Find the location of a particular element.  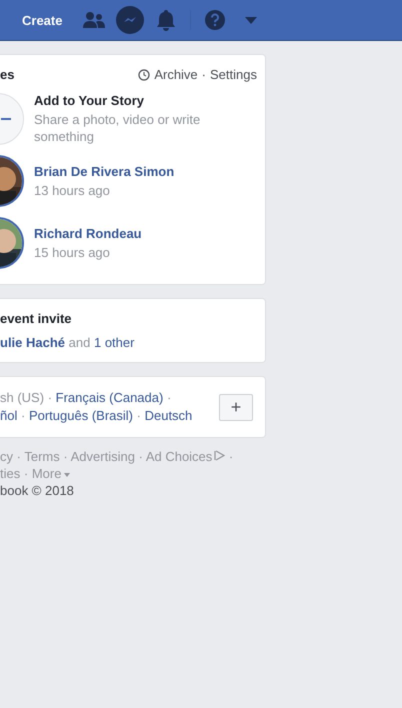

card-title: es is located at coordinates (7, 74).